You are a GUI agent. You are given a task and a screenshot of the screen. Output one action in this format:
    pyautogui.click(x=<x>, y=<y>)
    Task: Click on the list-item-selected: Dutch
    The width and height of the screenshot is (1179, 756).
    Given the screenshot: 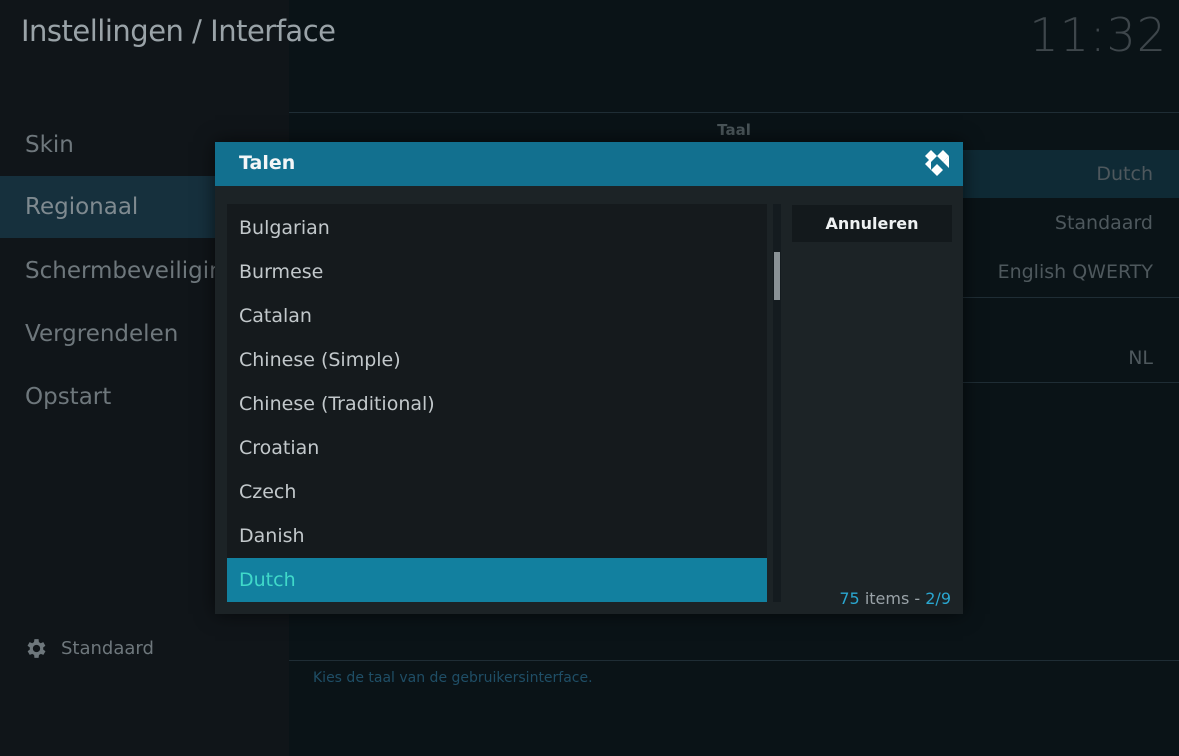 What is the action you would take?
    pyautogui.click(x=497, y=580)
    